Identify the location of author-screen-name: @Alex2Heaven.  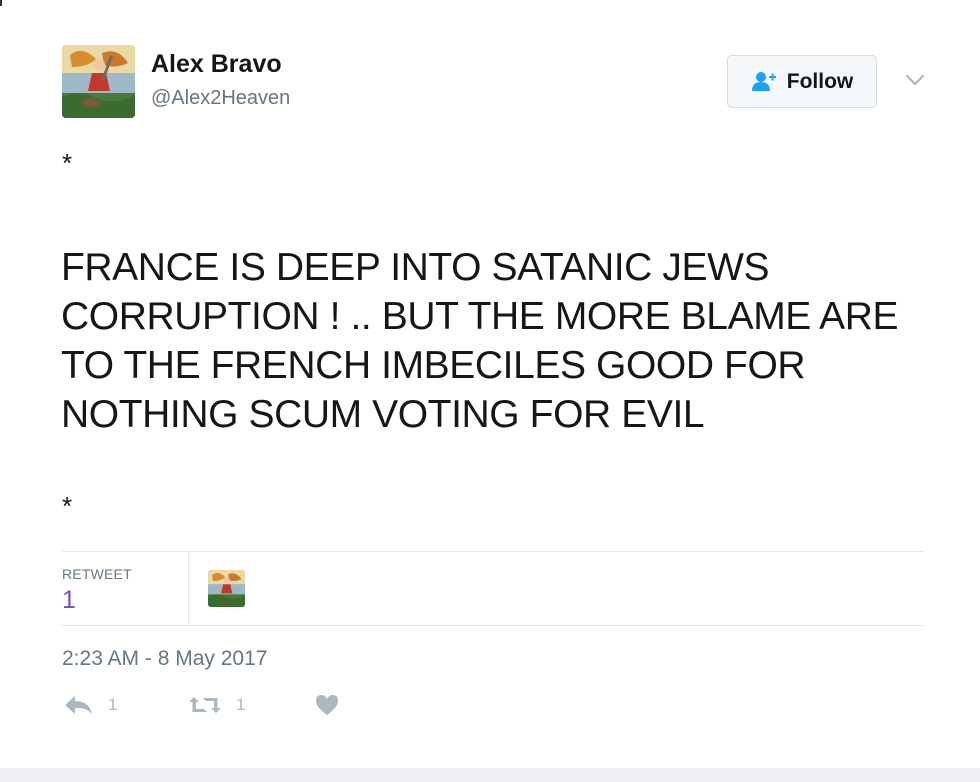
(220, 98).